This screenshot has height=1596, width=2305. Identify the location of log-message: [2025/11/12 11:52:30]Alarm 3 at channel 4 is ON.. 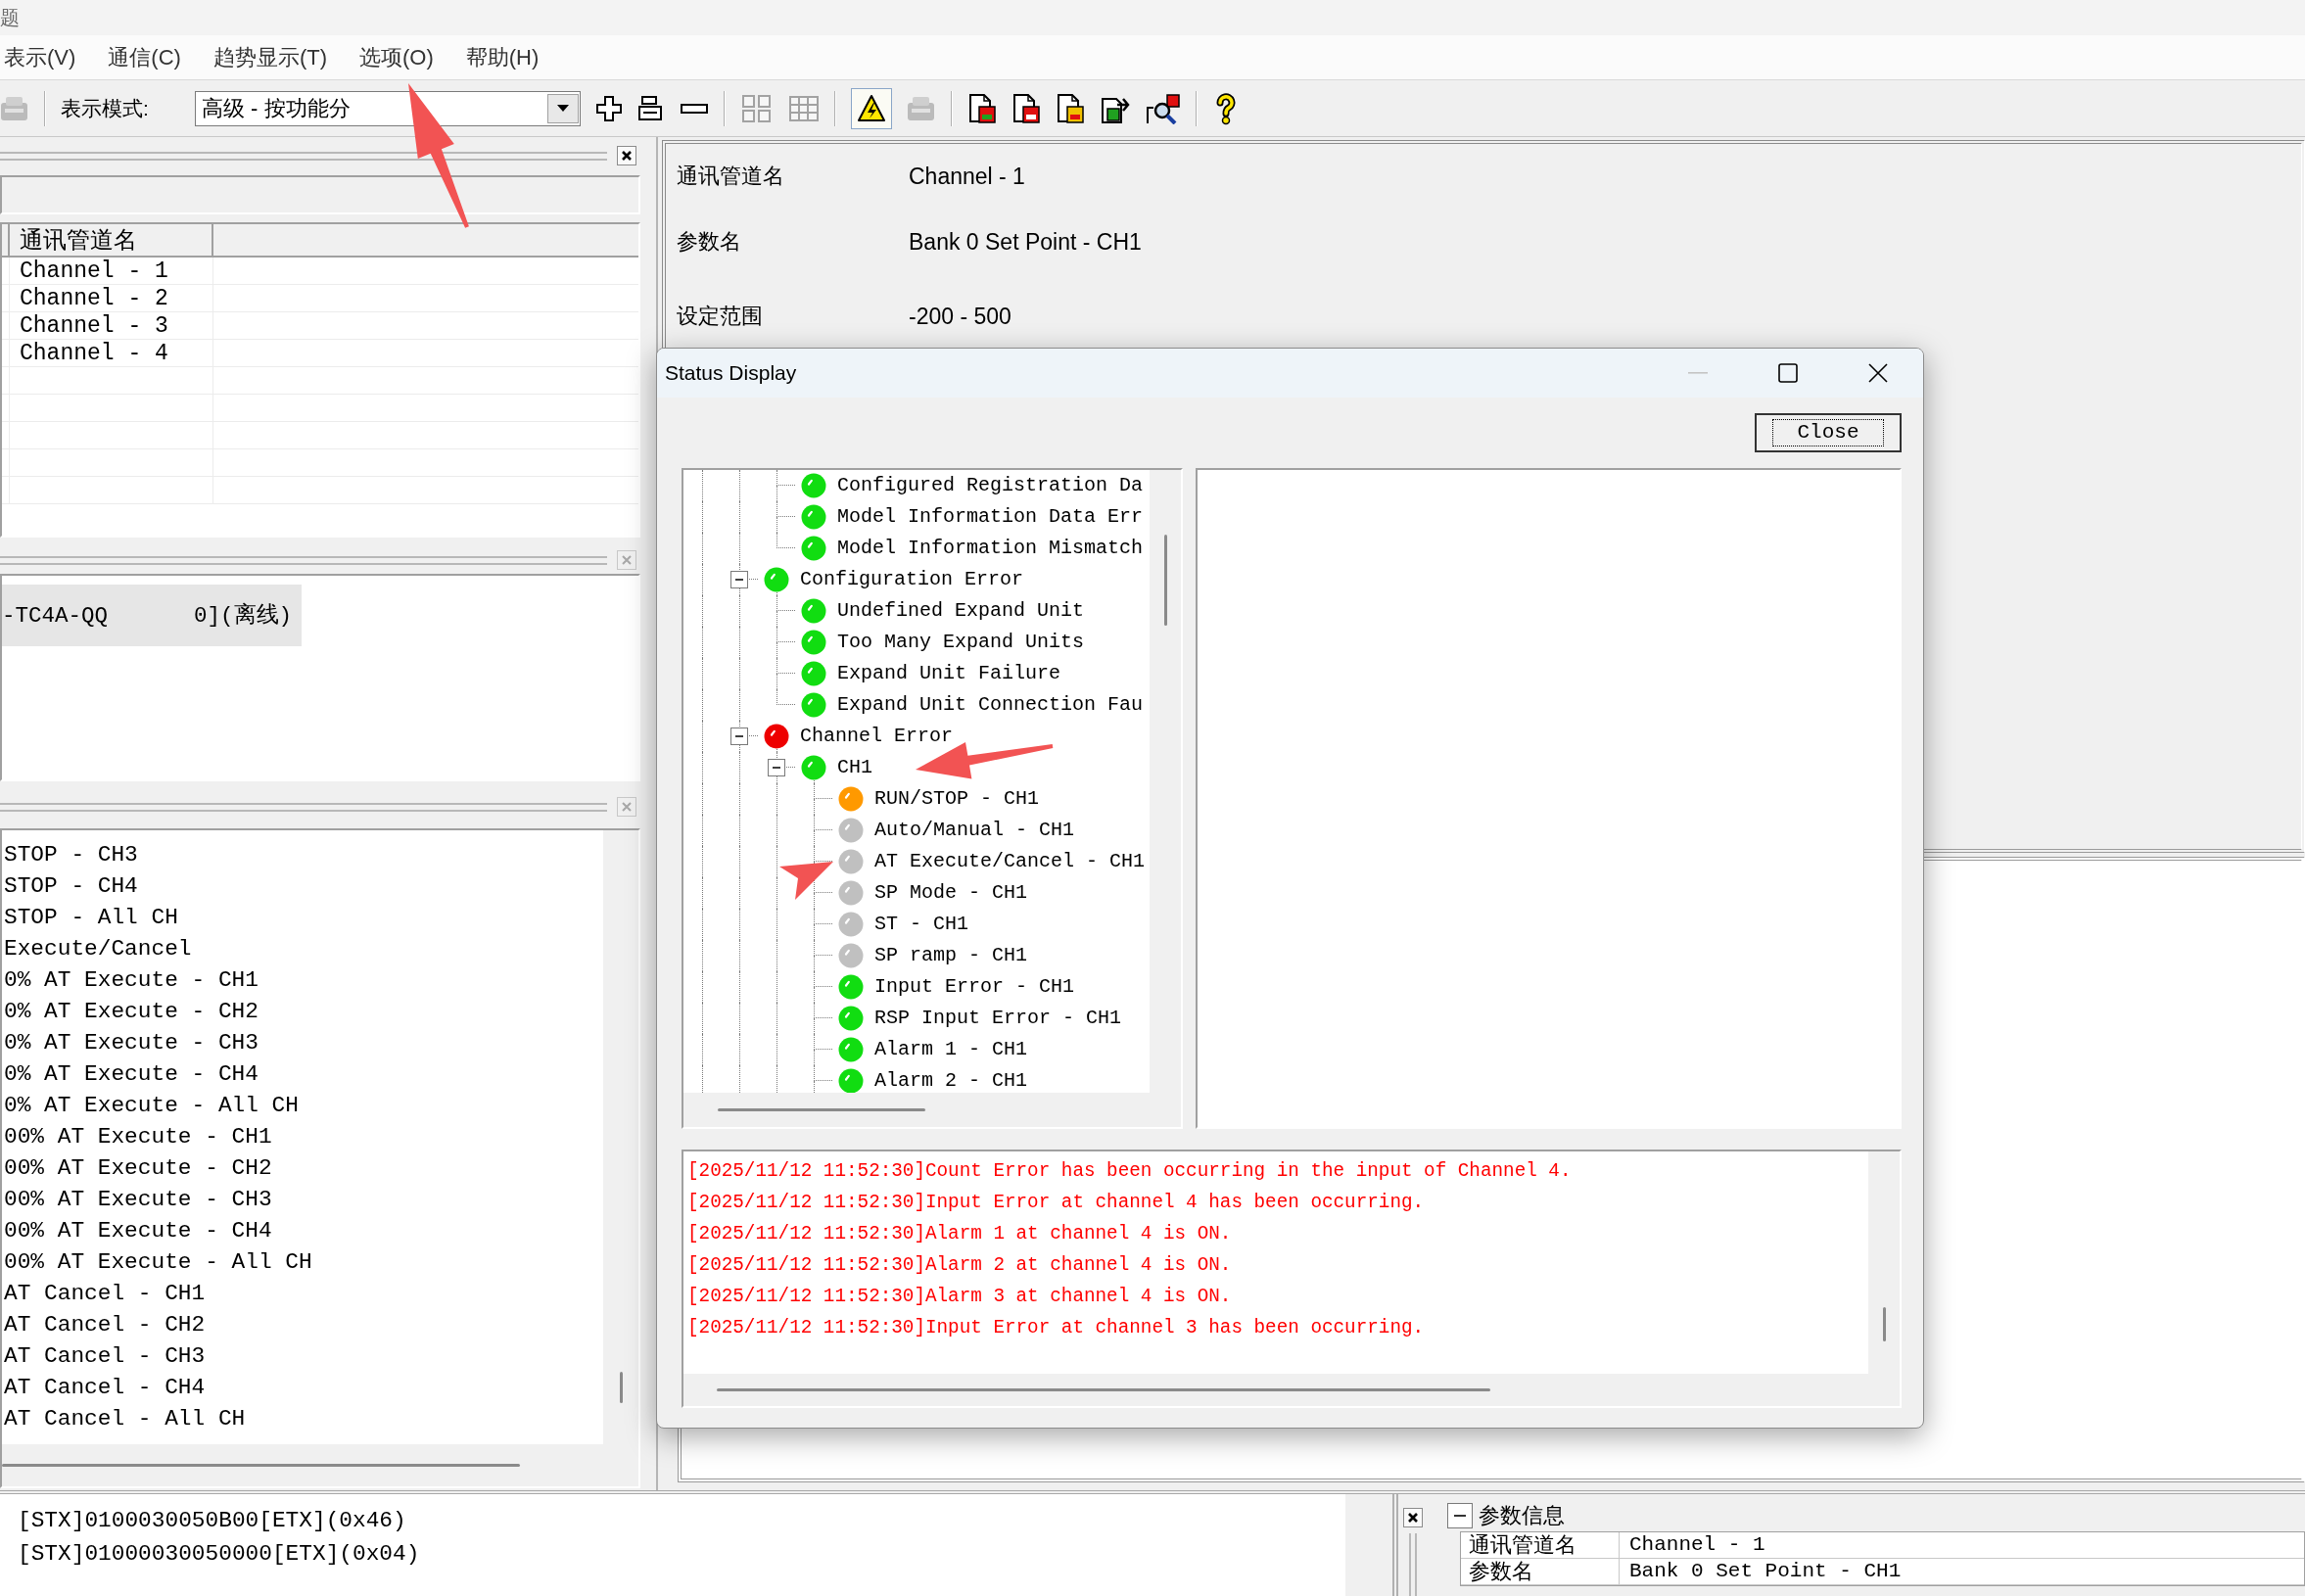
(960, 1296).